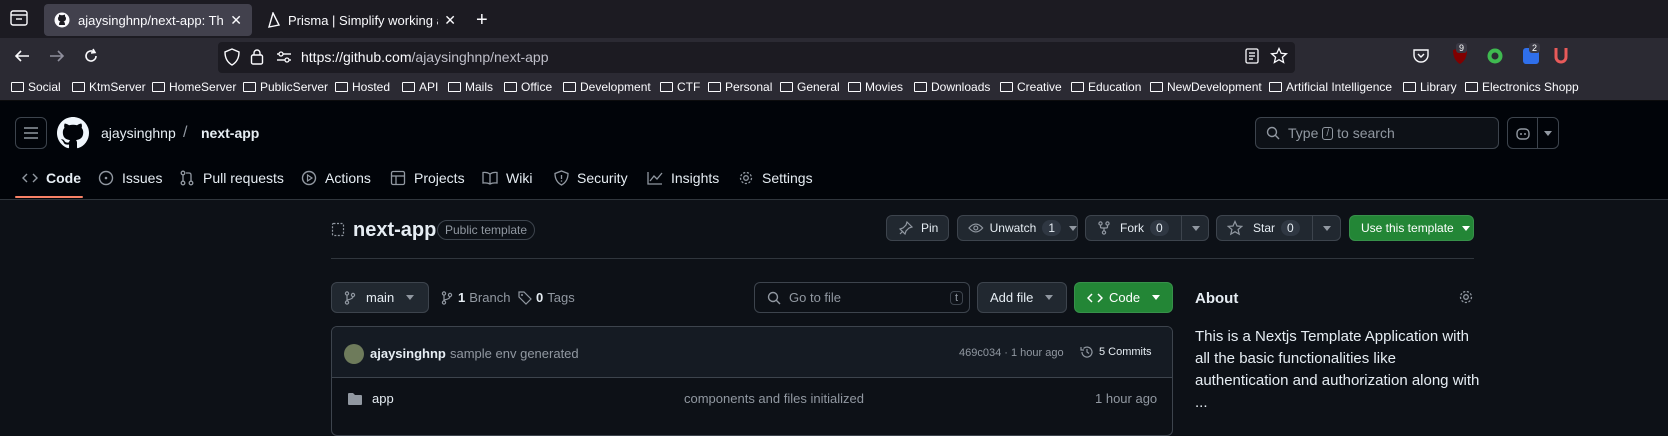  Describe the element at coordinates (1206, 87) in the screenshot. I see `bookmark-folder: NewDevelopment` at that location.